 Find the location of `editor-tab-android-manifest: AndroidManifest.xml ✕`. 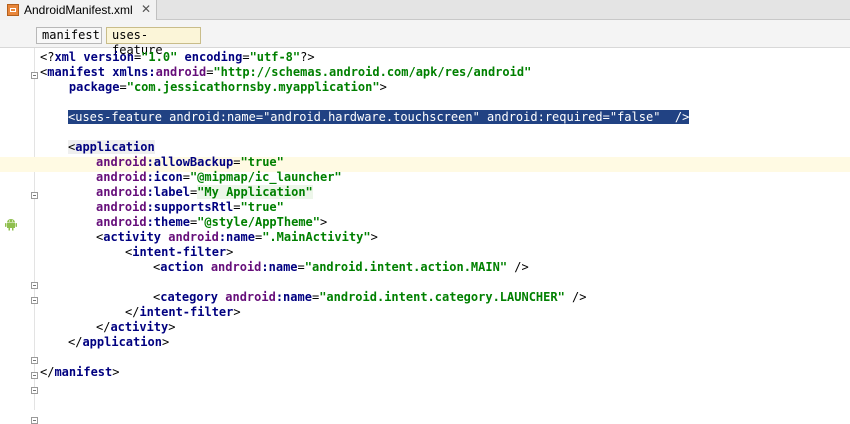

editor-tab-android-manifest: AndroidManifest.xml ✕ is located at coordinates (78, 10).